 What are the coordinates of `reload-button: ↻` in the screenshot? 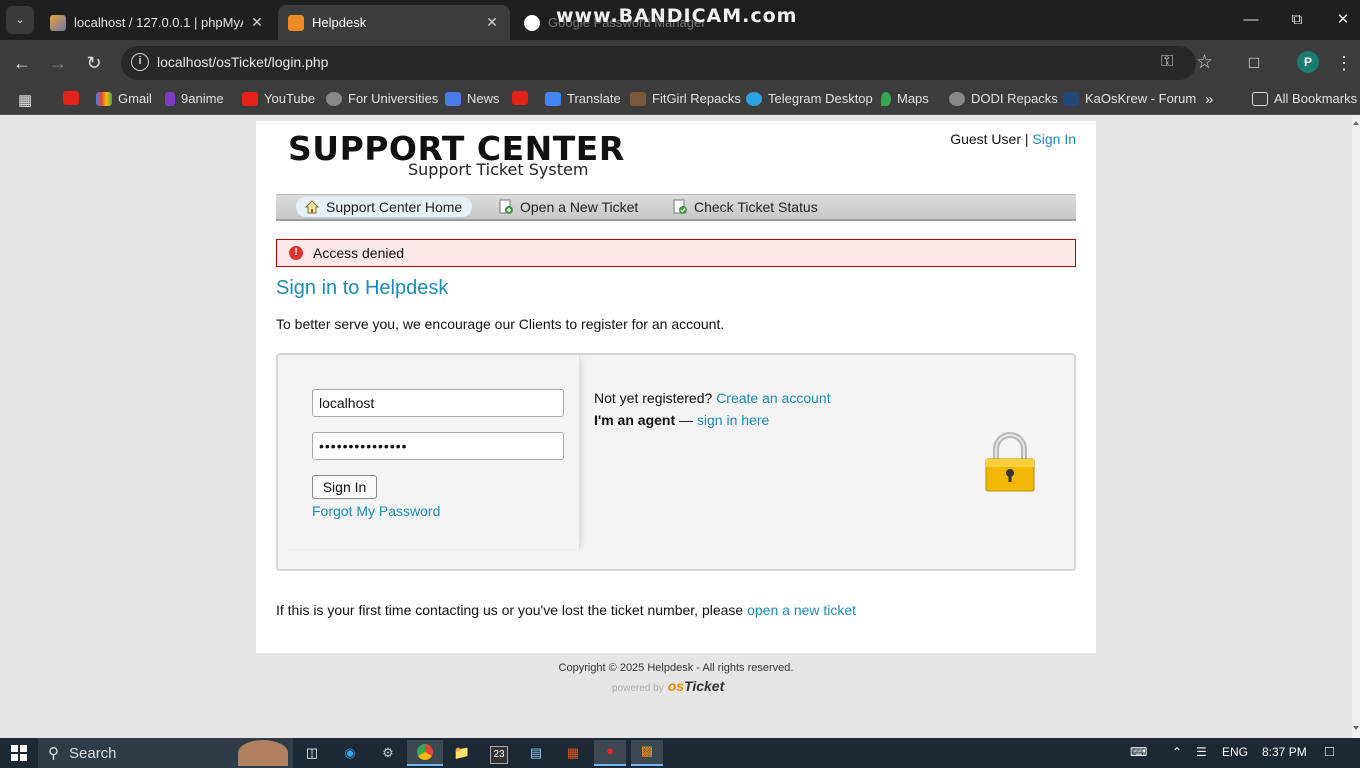 It's located at (94, 63).